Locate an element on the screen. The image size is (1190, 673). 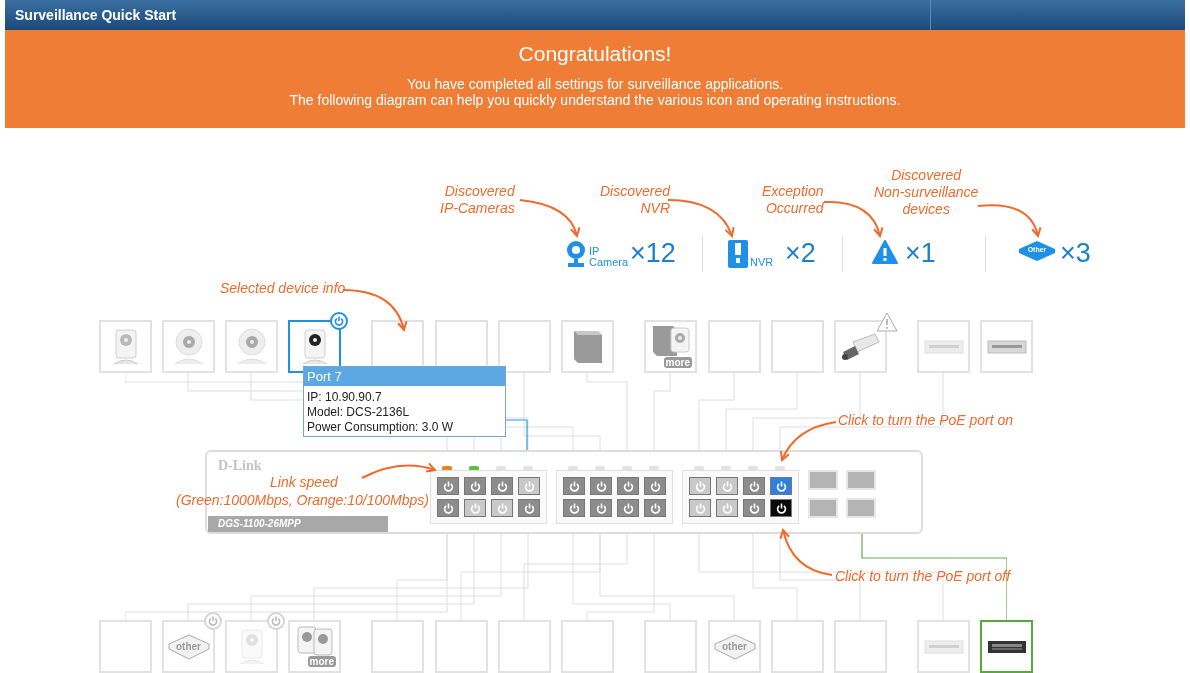
window-title: Surveillance Quick Start is located at coordinates (96, 15).